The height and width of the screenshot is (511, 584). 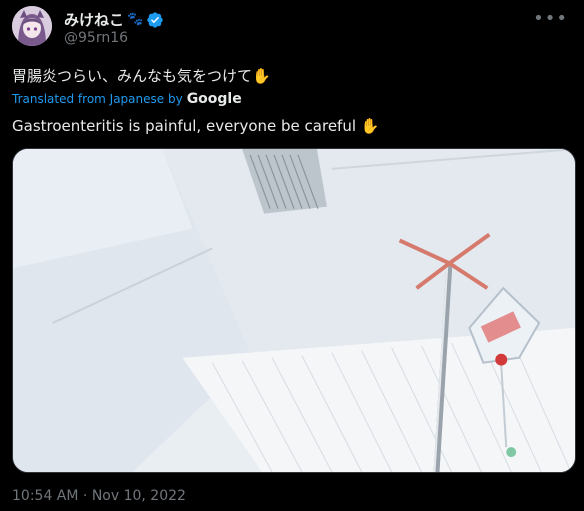 I want to click on paw-print-icon: 🐾, so click(x=135, y=19).